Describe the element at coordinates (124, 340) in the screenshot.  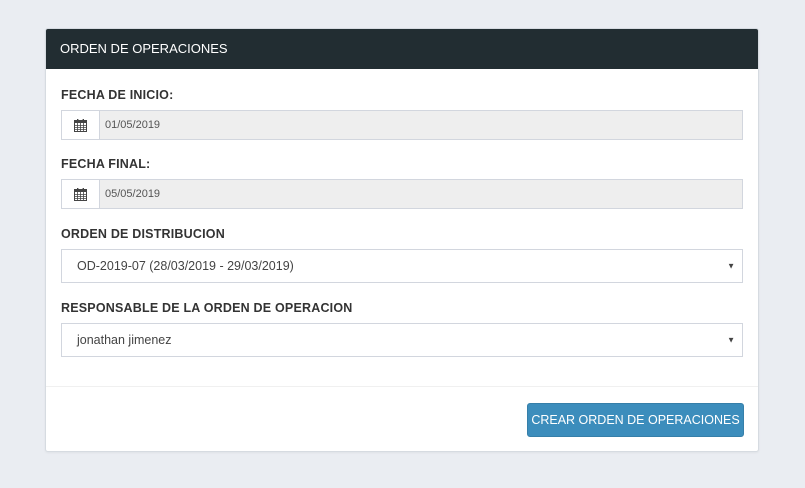
I see `responsible-selected: jonathan jimenez` at that location.